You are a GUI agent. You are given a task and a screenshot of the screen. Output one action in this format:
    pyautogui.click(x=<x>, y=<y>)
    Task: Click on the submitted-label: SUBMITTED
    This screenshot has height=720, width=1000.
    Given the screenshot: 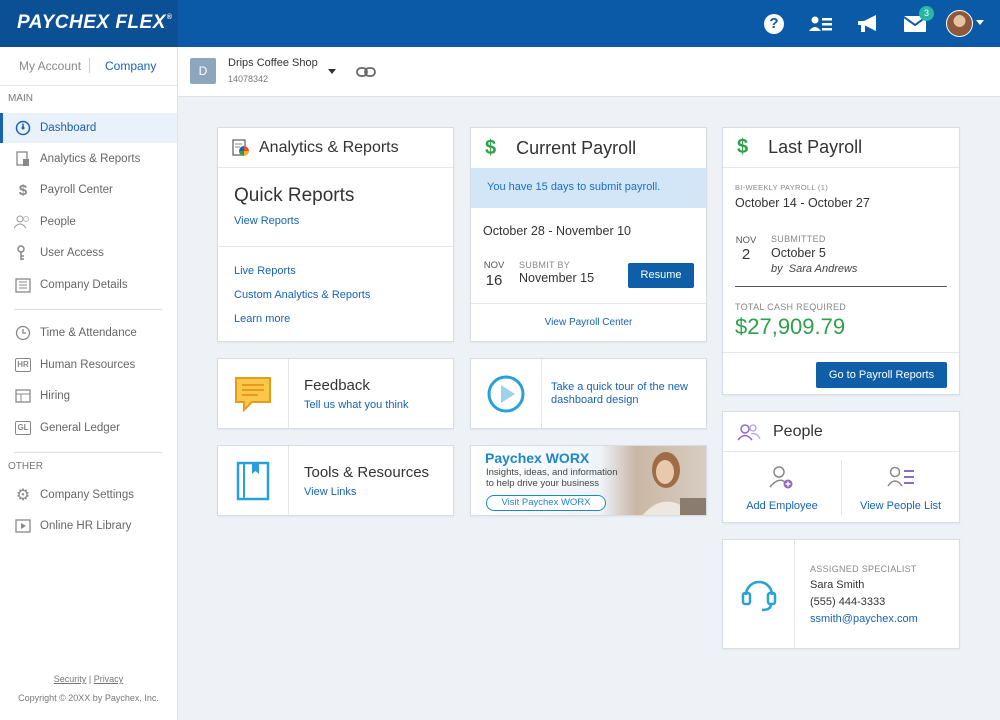 What is the action you would take?
    pyautogui.click(x=798, y=239)
    